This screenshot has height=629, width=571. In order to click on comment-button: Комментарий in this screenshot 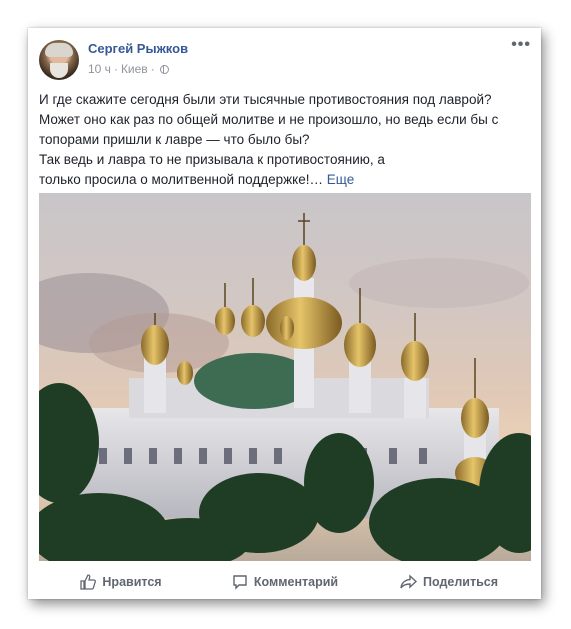, I will do `click(285, 582)`.